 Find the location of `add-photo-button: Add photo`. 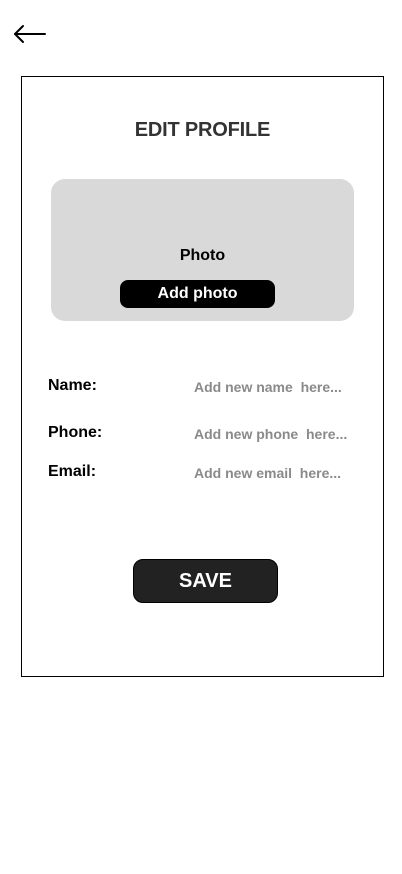

add-photo-button: Add photo is located at coordinates (197, 294).